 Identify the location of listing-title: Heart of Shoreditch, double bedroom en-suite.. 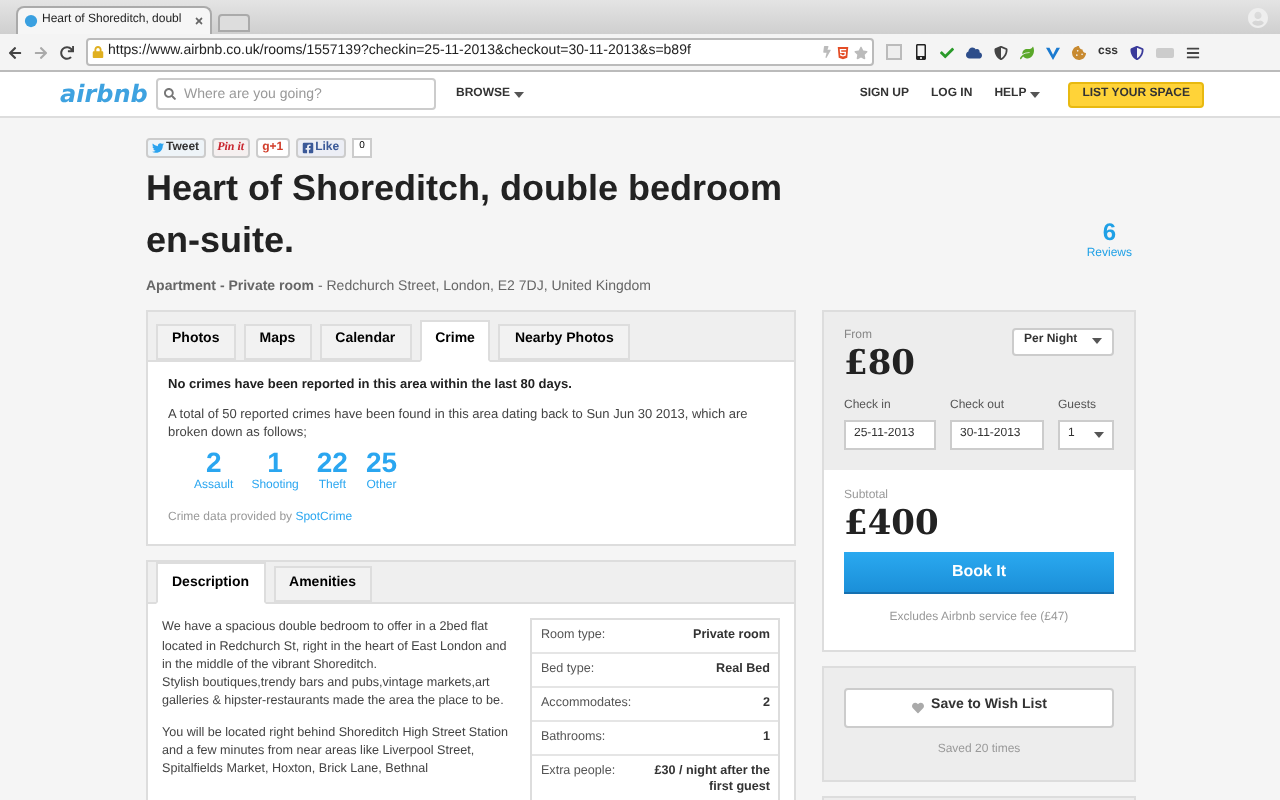
(465, 215).